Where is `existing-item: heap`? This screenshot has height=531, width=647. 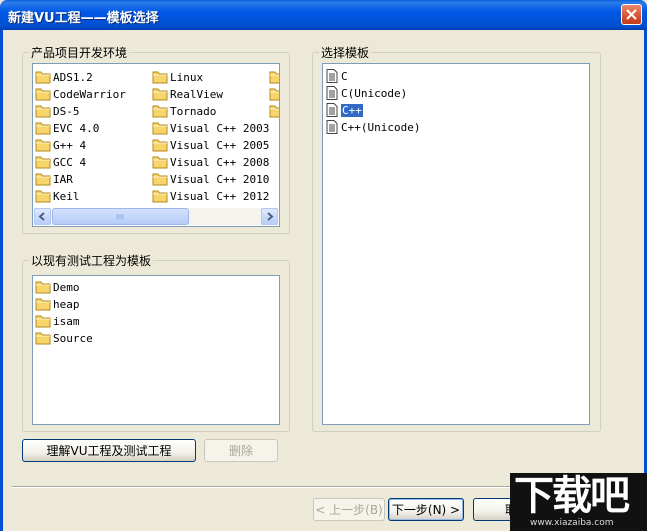 existing-item: heap is located at coordinates (57, 304).